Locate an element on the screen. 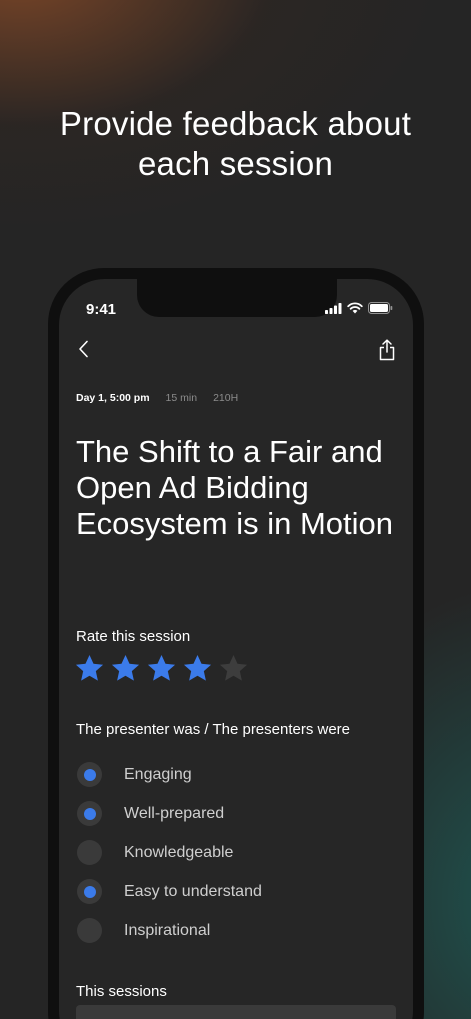 The width and height of the screenshot is (471, 1019). option-knowledgeable: Knowledgeable is located at coordinates (226, 852).